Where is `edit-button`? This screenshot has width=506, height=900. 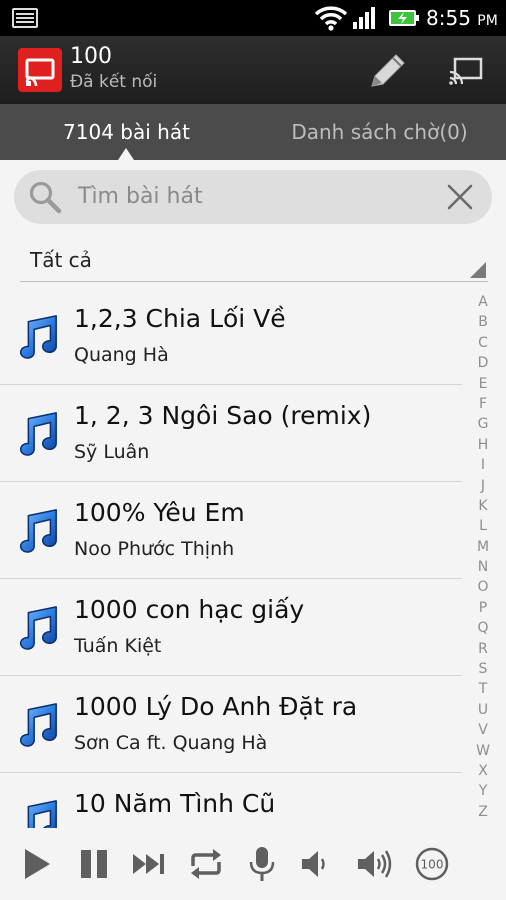 edit-button is located at coordinates (388, 71).